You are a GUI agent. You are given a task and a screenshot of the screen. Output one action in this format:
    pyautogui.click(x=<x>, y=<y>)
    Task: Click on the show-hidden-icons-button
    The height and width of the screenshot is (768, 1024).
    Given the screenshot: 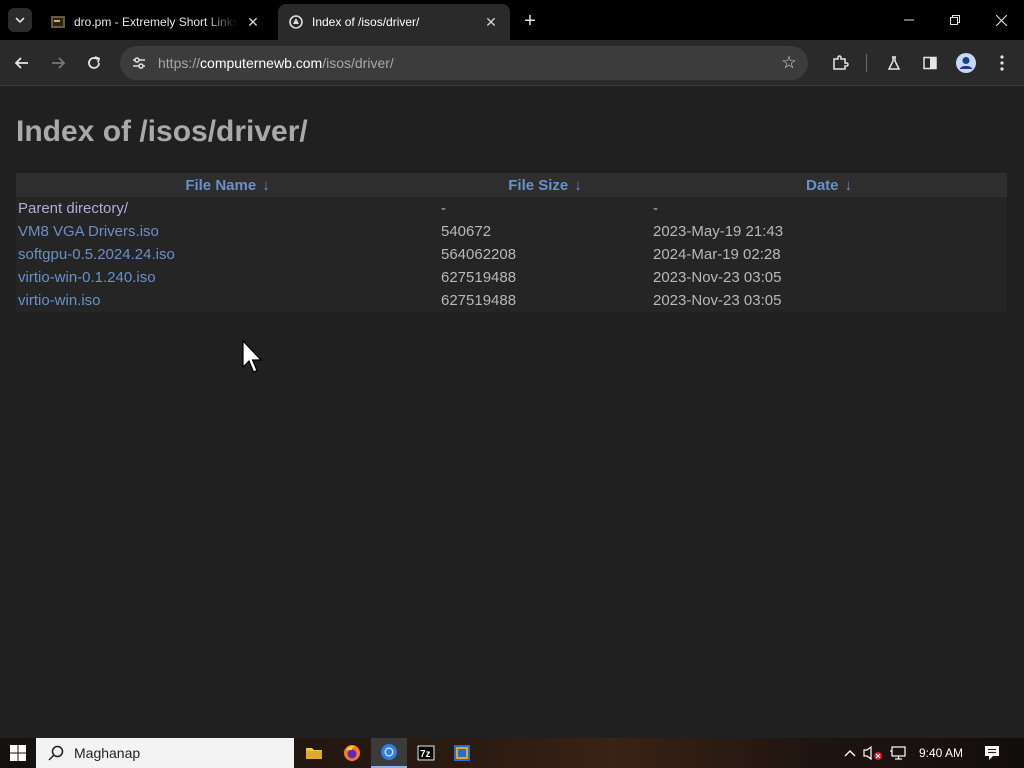 What is the action you would take?
    pyautogui.click(x=850, y=753)
    